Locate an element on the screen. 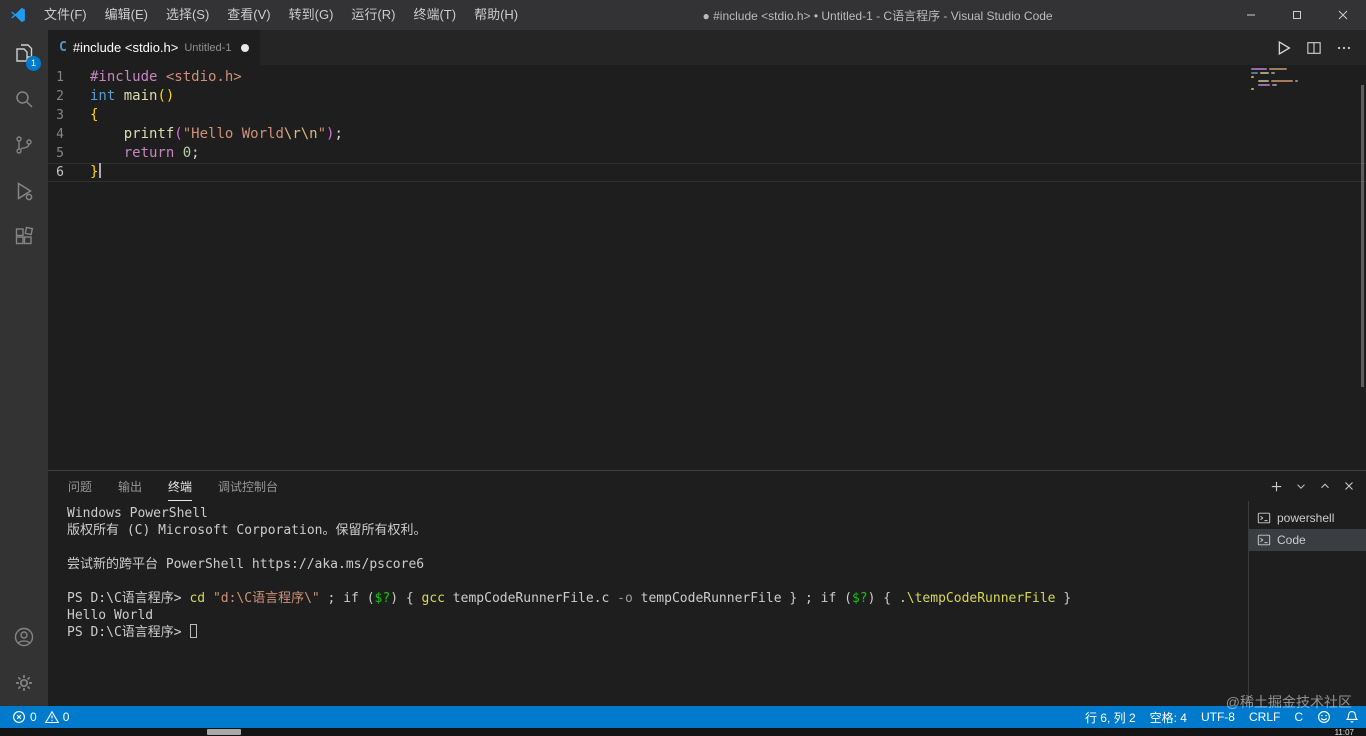 Image resolution: width=1366 pixels, height=736 pixels. code-line: 1 #include <stdio.h> is located at coordinates (707, 77).